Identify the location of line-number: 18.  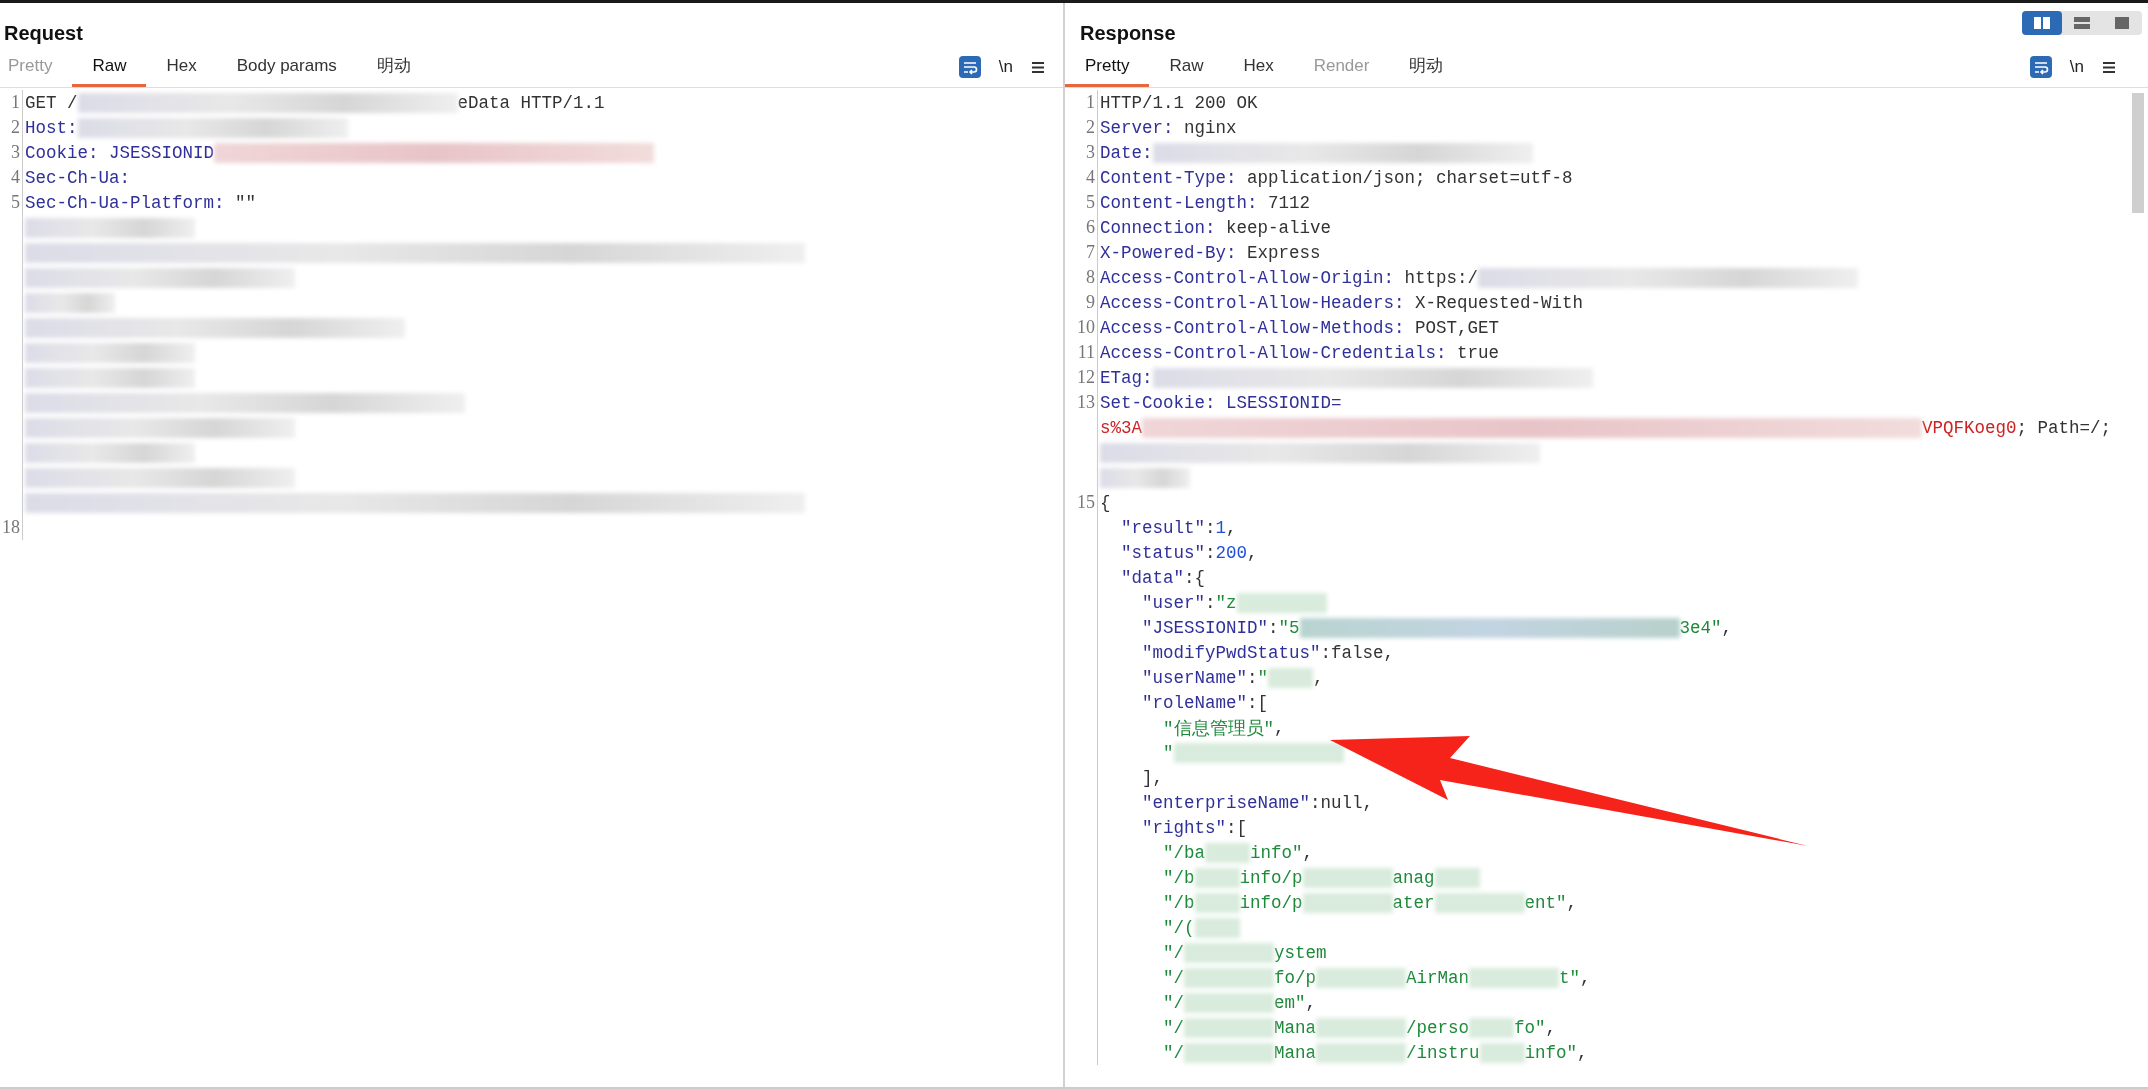
(11, 527).